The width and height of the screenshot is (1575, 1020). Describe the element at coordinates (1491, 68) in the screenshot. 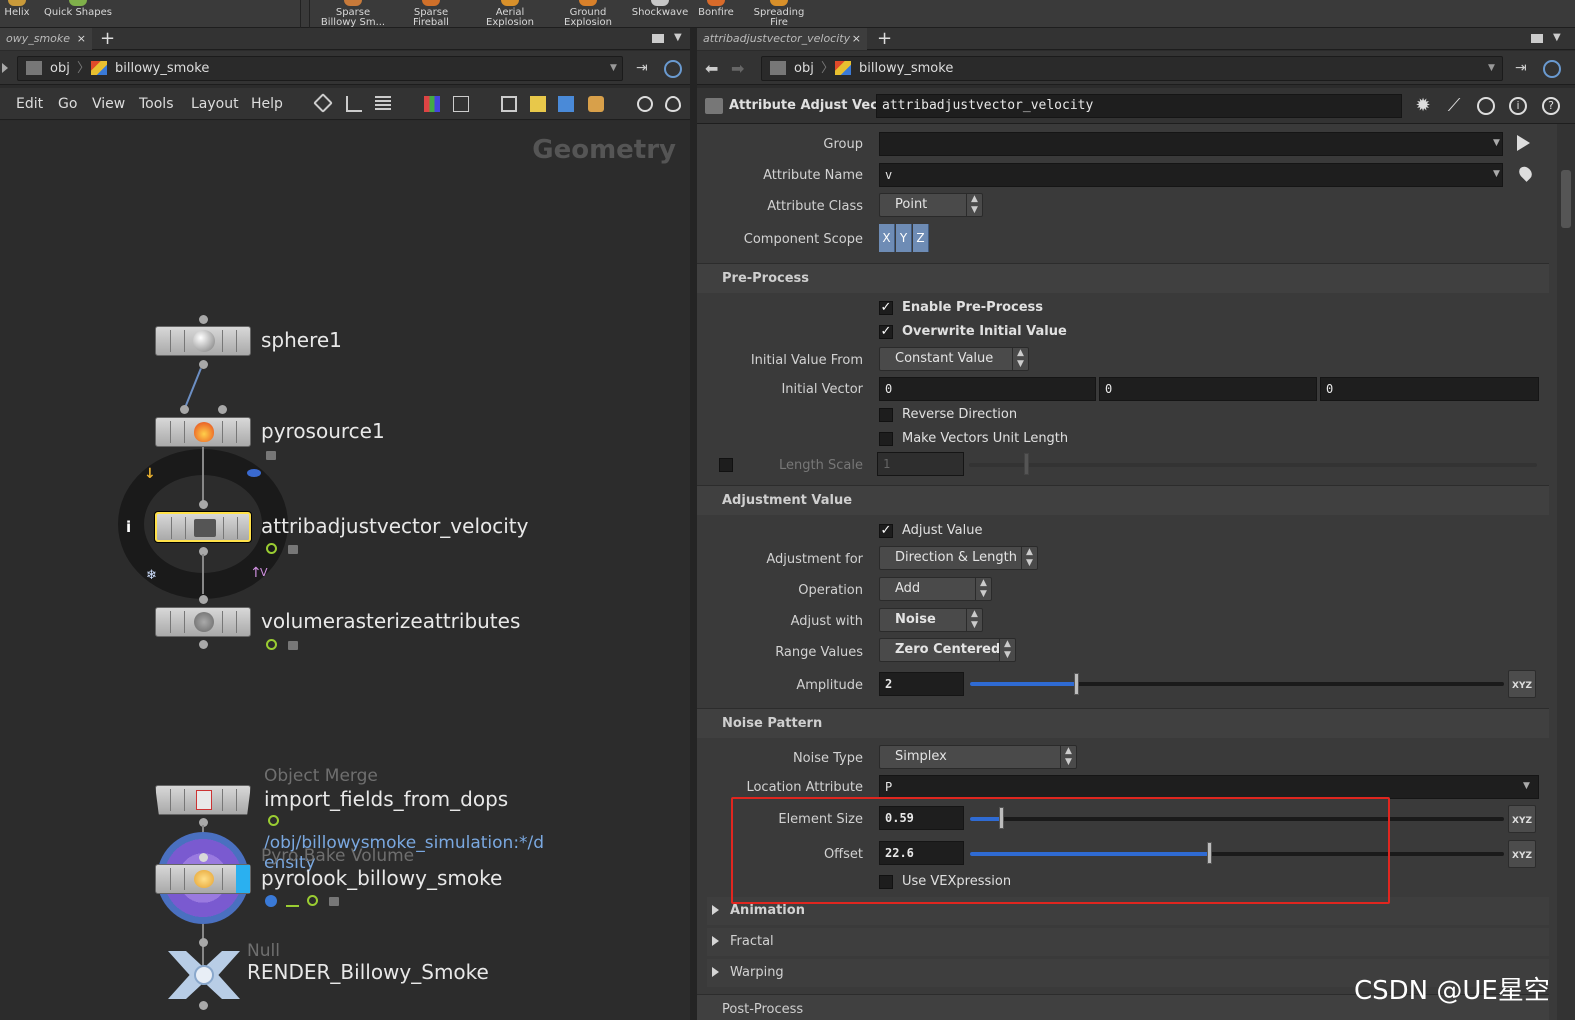

I see `path-dropdown-icon: ▼` at that location.